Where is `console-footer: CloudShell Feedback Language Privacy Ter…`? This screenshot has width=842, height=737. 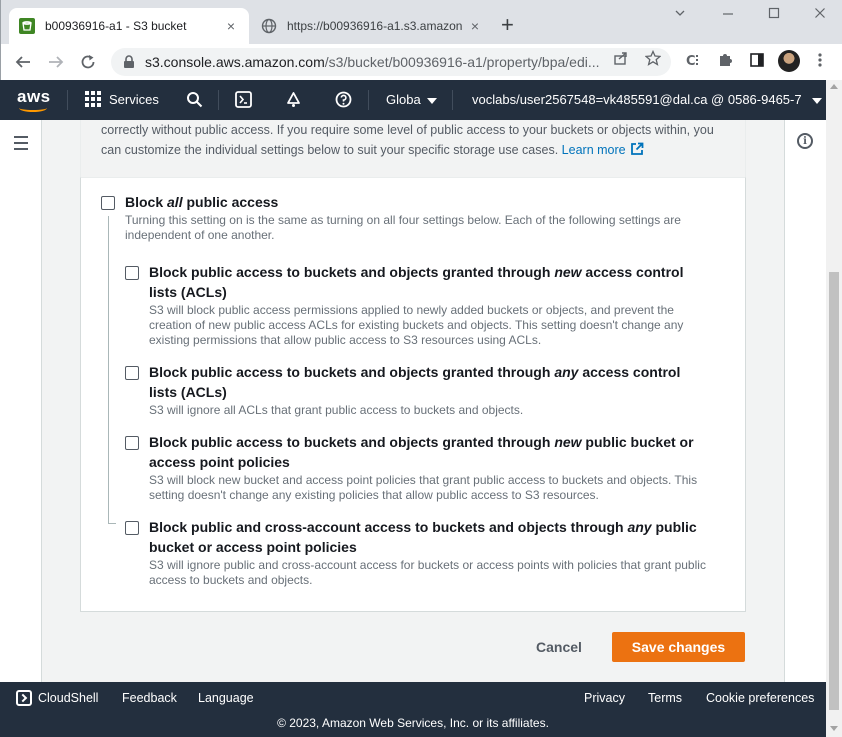
console-footer: CloudShell Feedback Language Privacy Ter… is located at coordinates (413, 709).